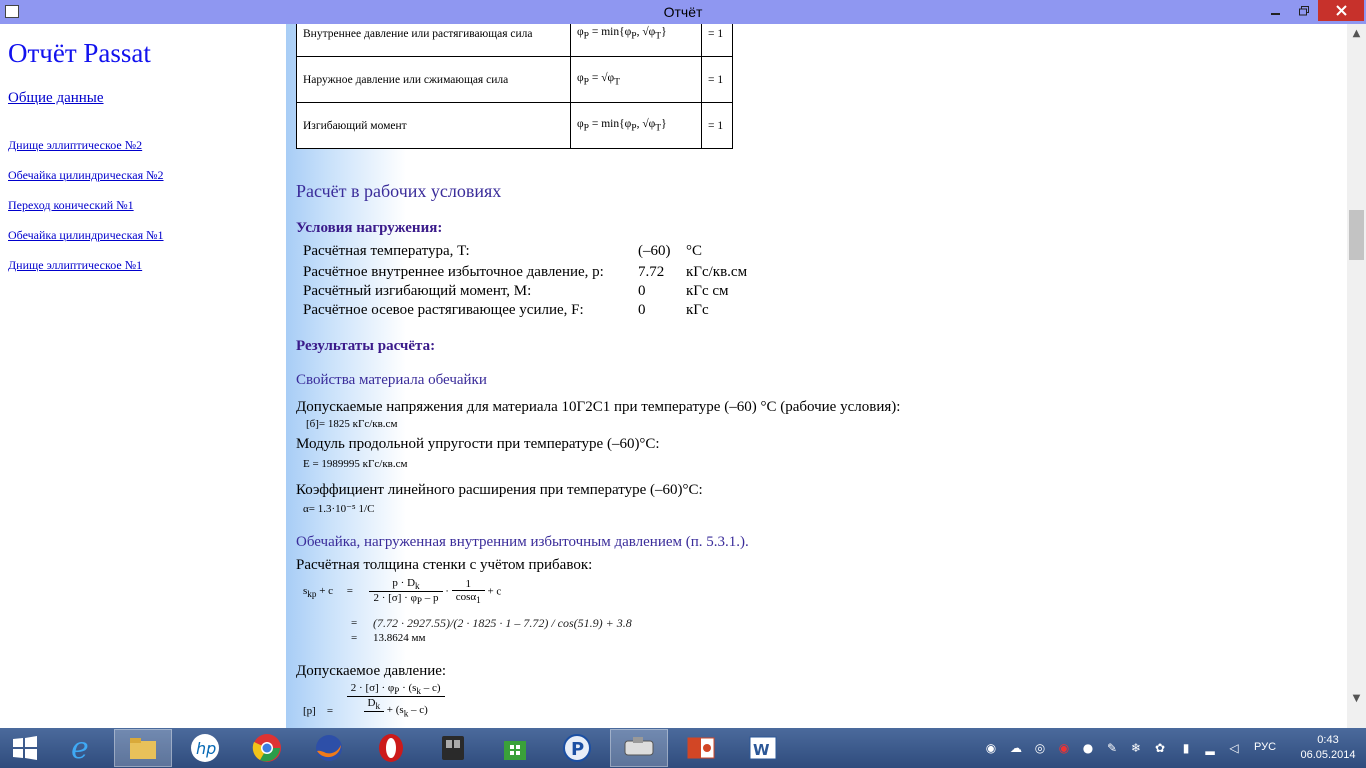 This screenshot has width=1366, height=768. Describe the element at coordinates (717, 272) in the screenshot. I see `load-unit: кГс/кв.см` at that location.